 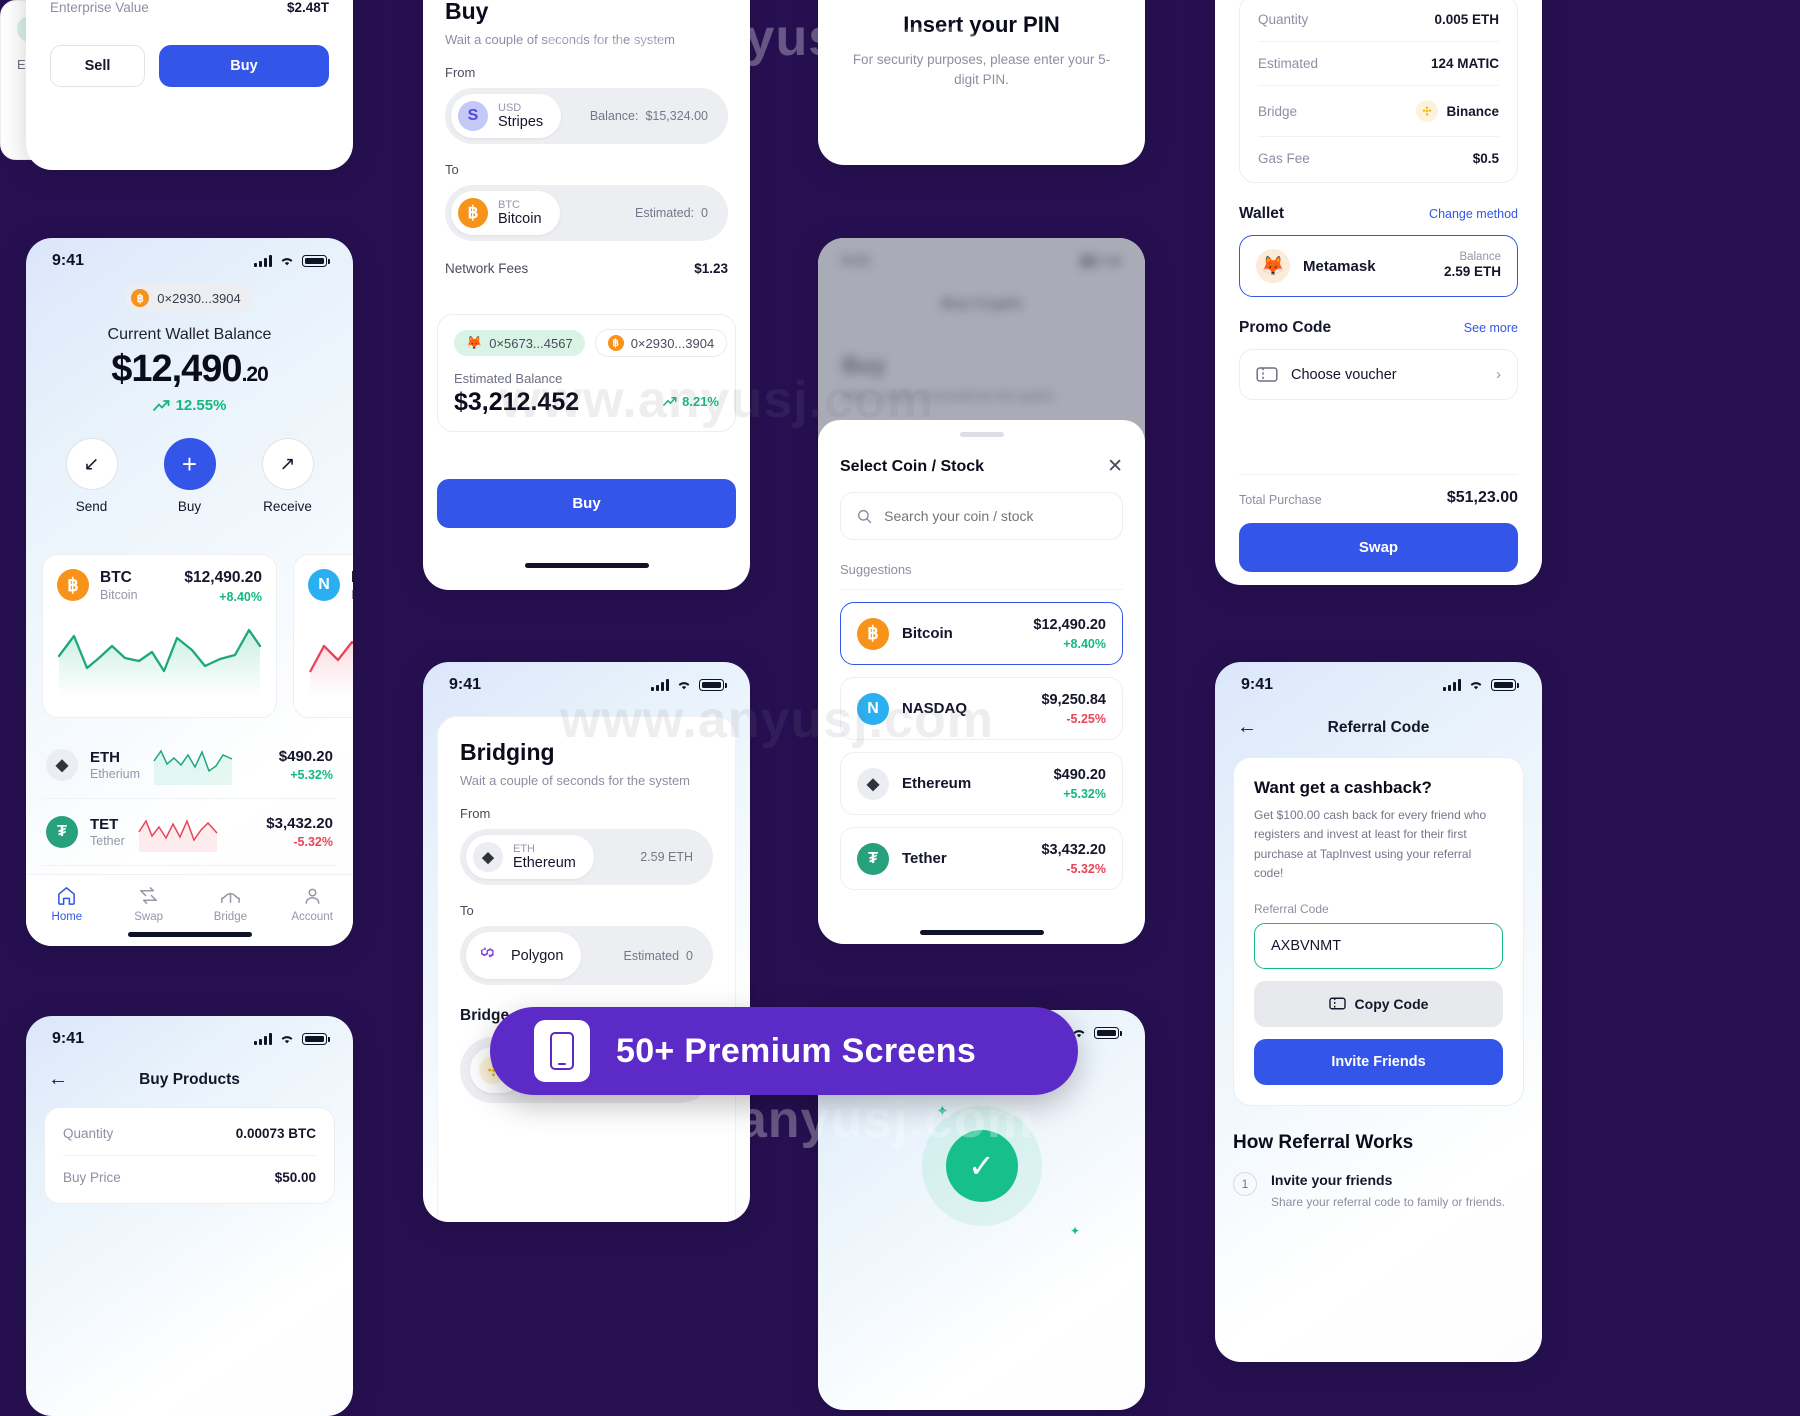 What do you see at coordinates (189, 405) in the screenshot?
I see `balance-change: 12.55%` at bounding box center [189, 405].